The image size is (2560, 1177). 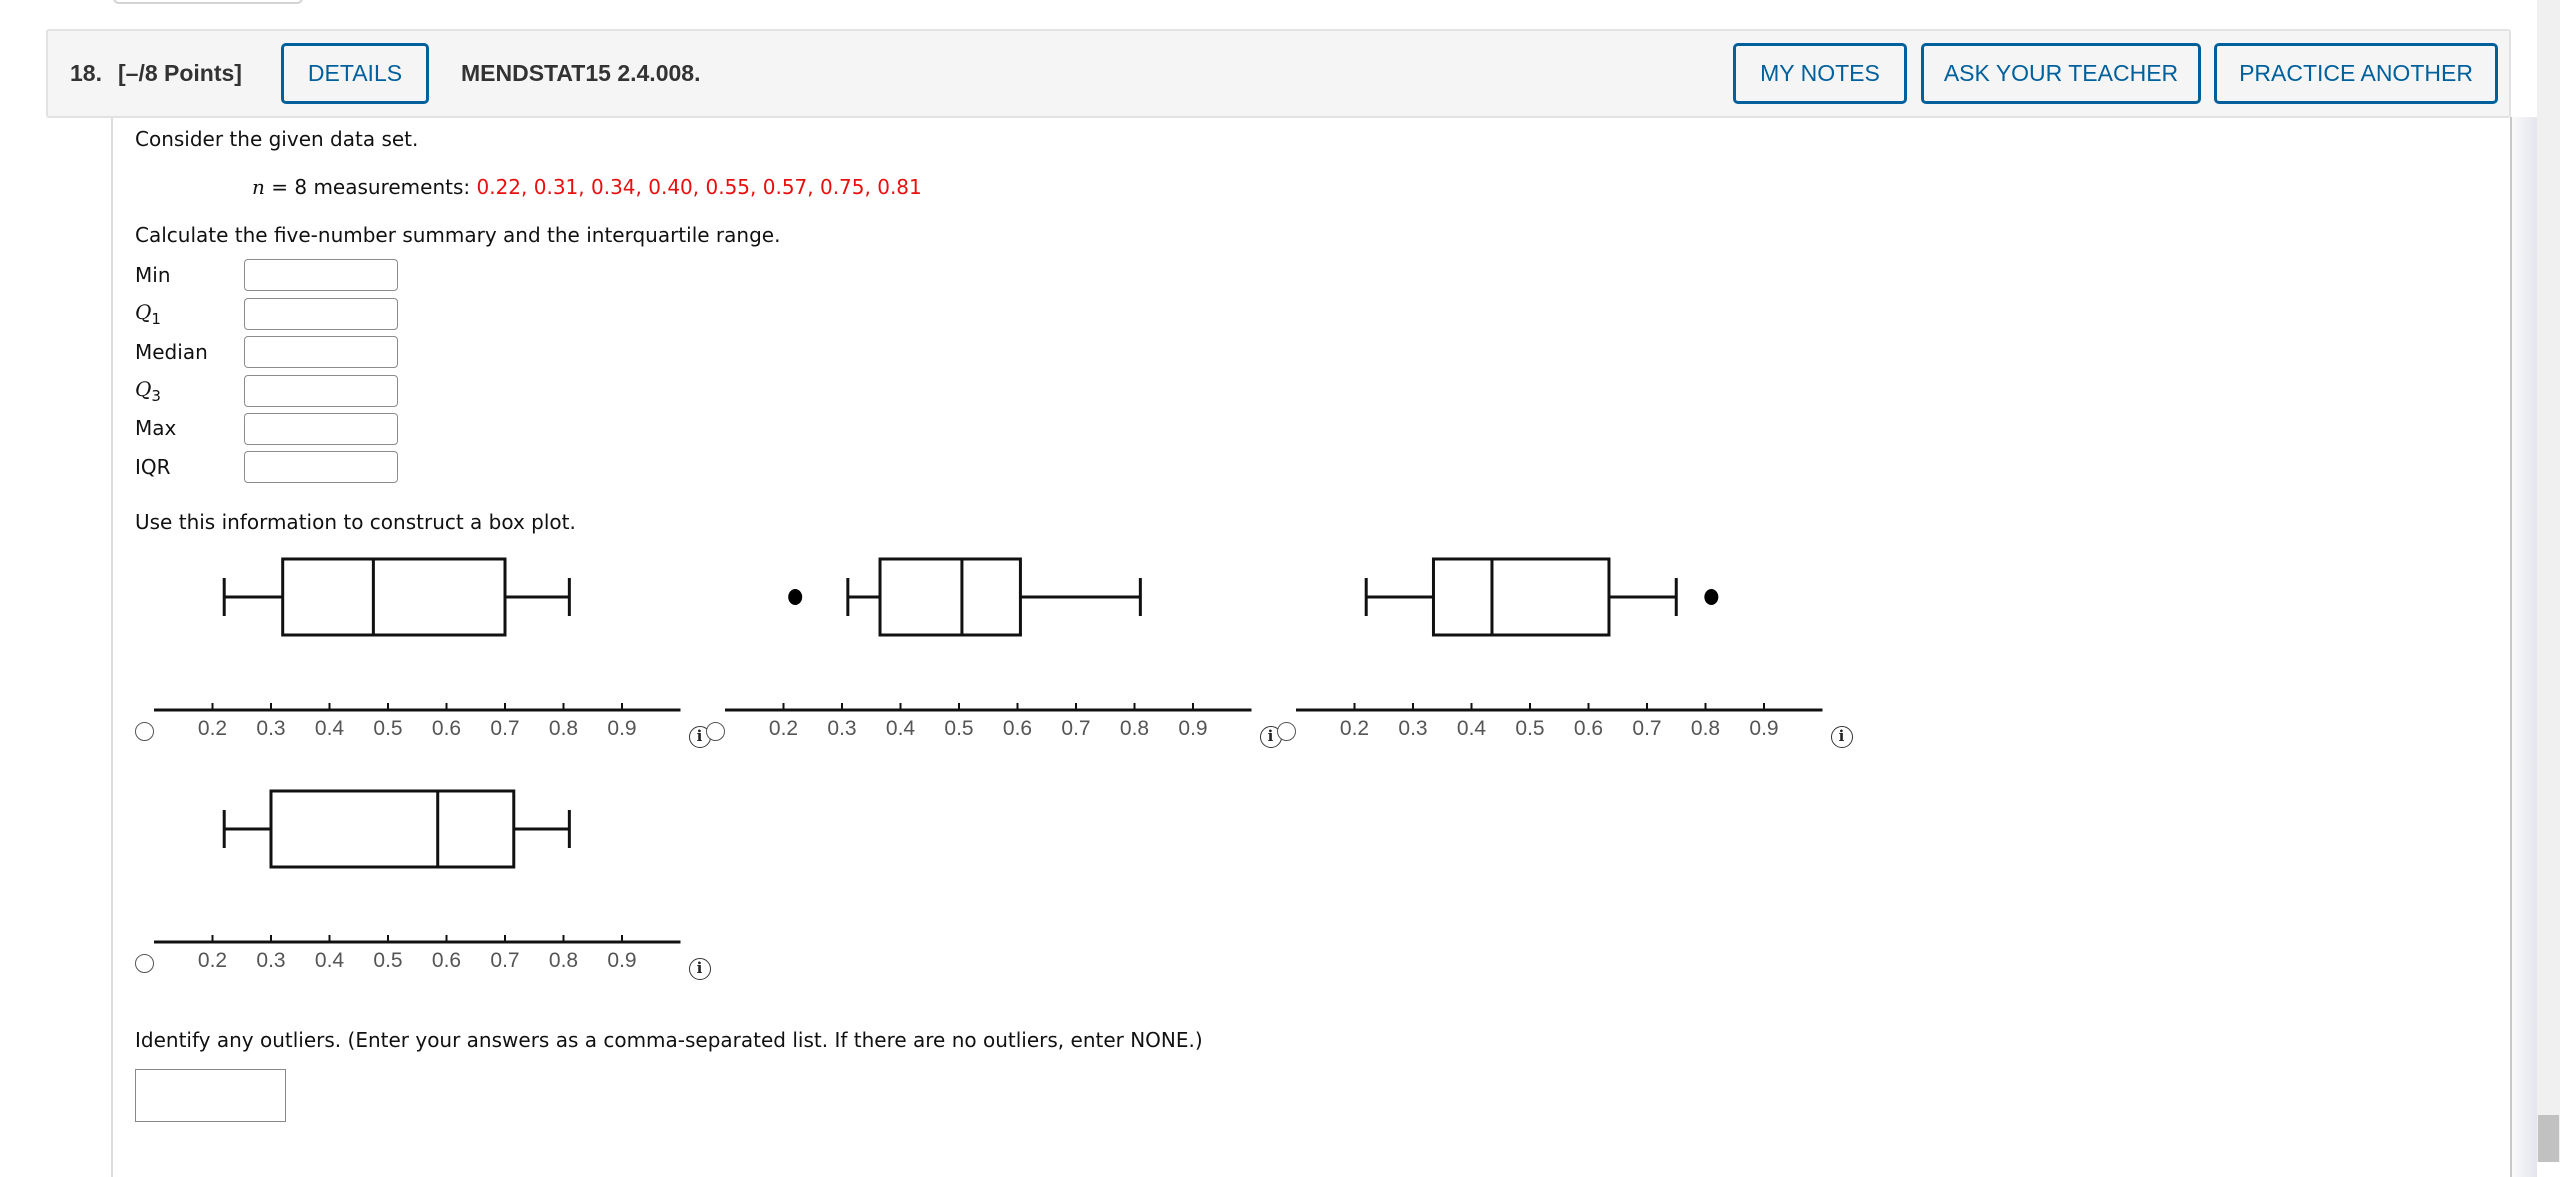 I want to click on scrollbar, so click(x=2548, y=581).